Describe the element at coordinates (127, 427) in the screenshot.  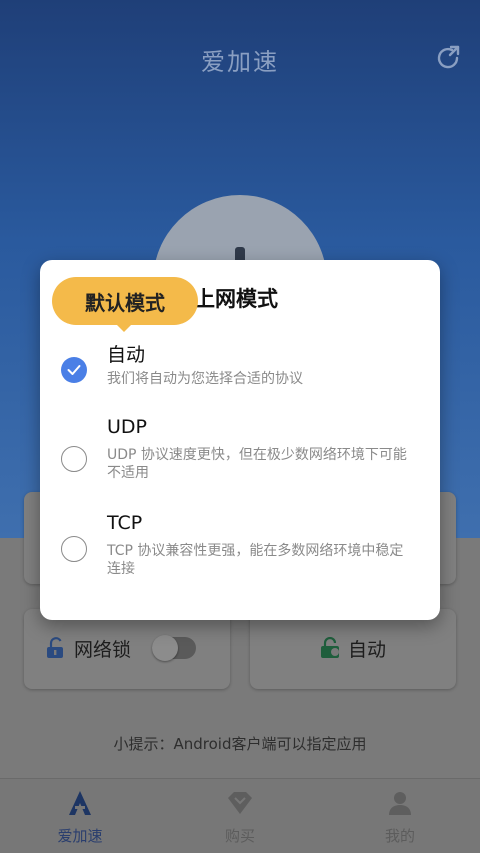
I see `option-name: UDP` at that location.